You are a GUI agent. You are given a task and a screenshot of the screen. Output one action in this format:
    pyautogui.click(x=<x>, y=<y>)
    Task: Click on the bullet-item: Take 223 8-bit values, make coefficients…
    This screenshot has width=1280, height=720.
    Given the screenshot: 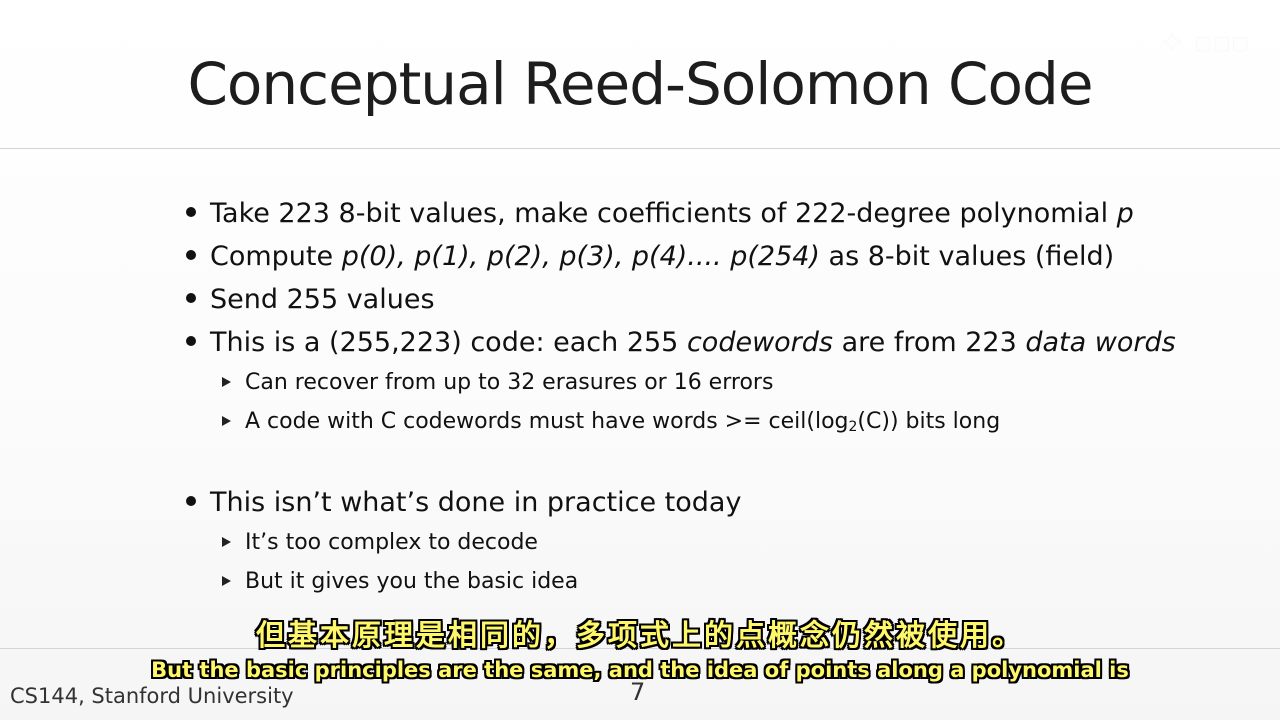 What is the action you would take?
    pyautogui.click(x=660, y=213)
    